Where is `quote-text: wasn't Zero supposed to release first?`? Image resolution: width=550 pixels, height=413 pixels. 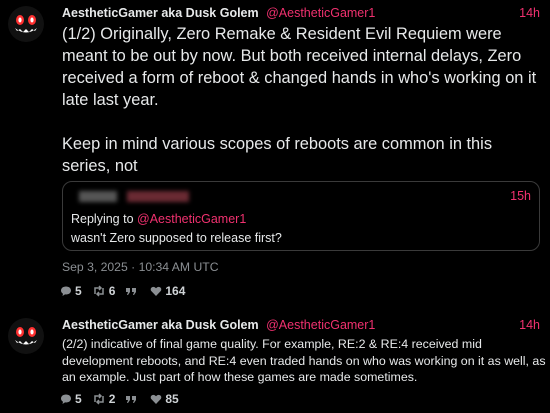
quote-text: wasn't Zero supposed to release first? is located at coordinates (176, 238).